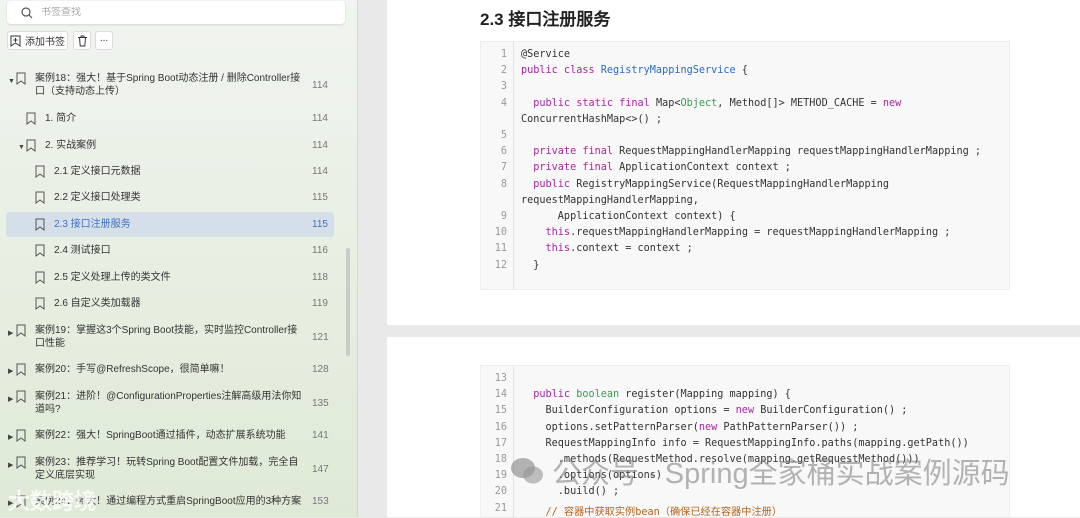  Describe the element at coordinates (320, 197) in the screenshot. I see `bookmark-page-number: 115` at that location.